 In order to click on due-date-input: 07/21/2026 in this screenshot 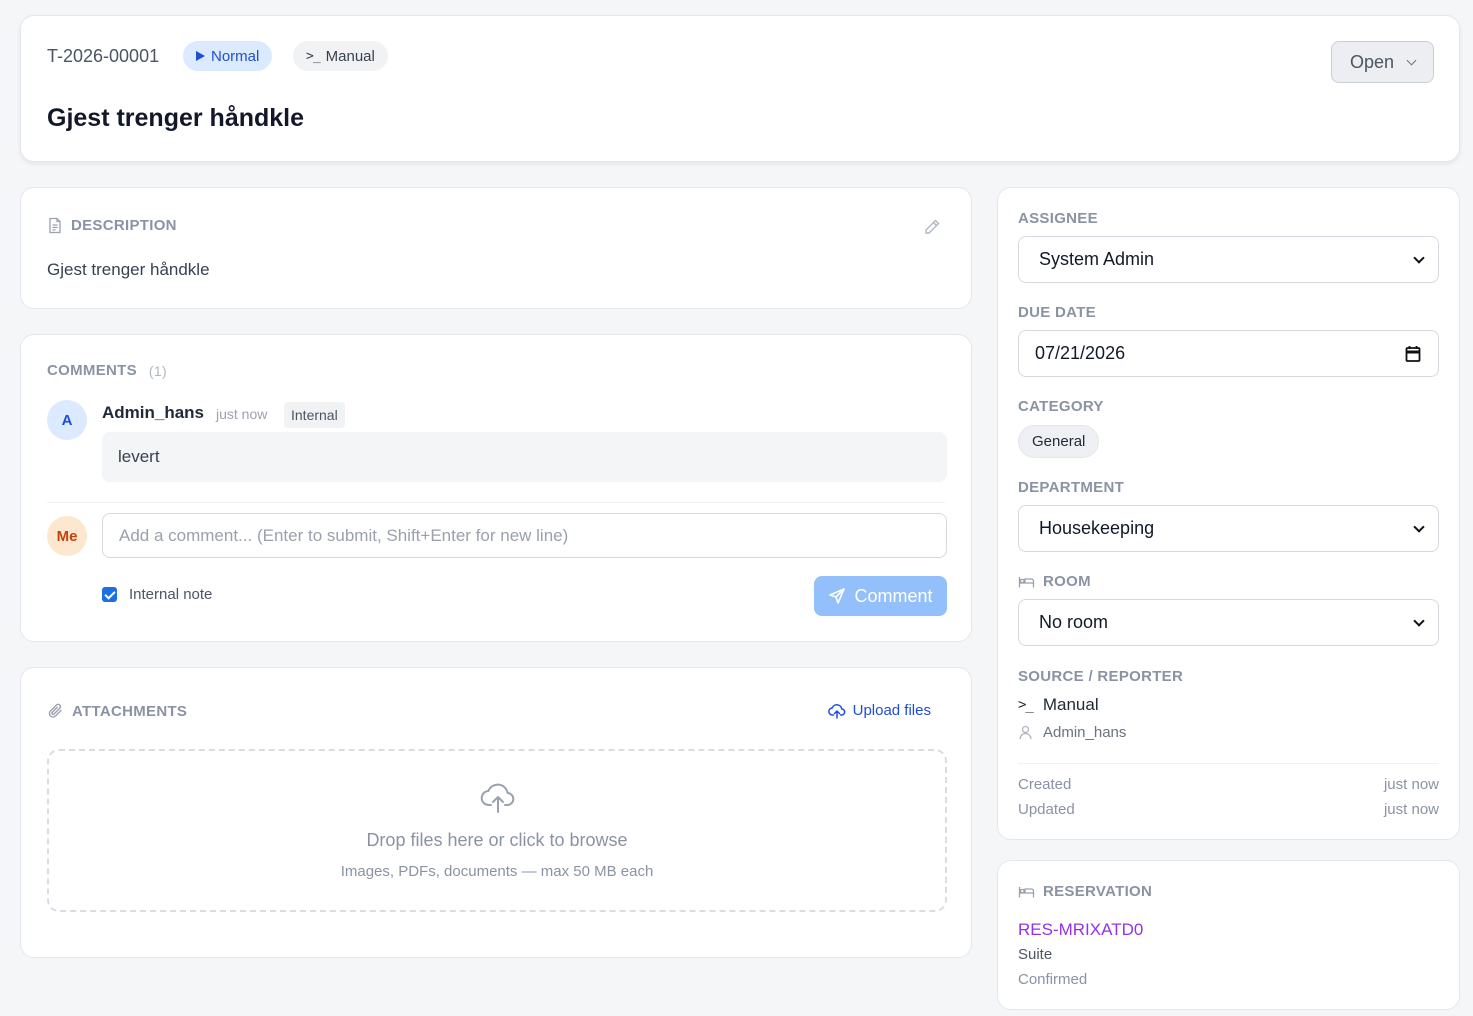, I will do `click(1228, 353)`.